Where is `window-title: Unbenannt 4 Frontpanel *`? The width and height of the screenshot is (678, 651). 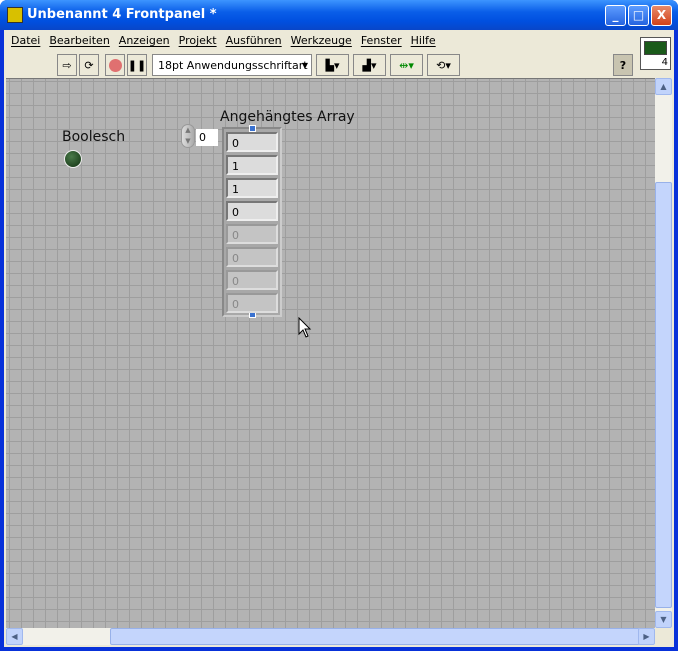
window-title: Unbenannt 4 Frontpanel * is located at coordinates (122, 14).